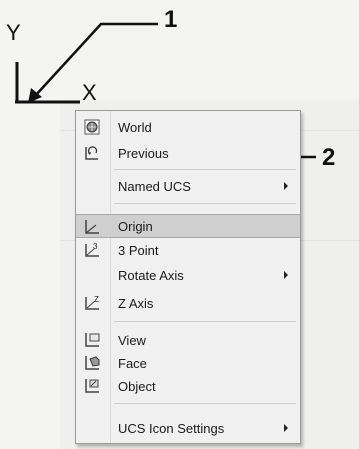 The image size is (359, 449). What do you see at coordinates (135, 226) in the screenshot?
I see `menu-item-label: Origin` at bounding box center [135, 226].